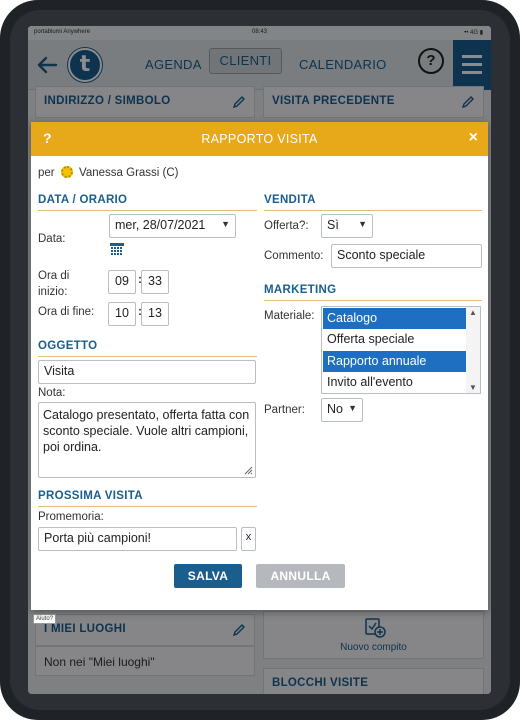 Image resolution: width=520 pixels, height=720 pixels. I want to click on next-visit-section-title: PROSSIMA VISITA, so click(147, 498).